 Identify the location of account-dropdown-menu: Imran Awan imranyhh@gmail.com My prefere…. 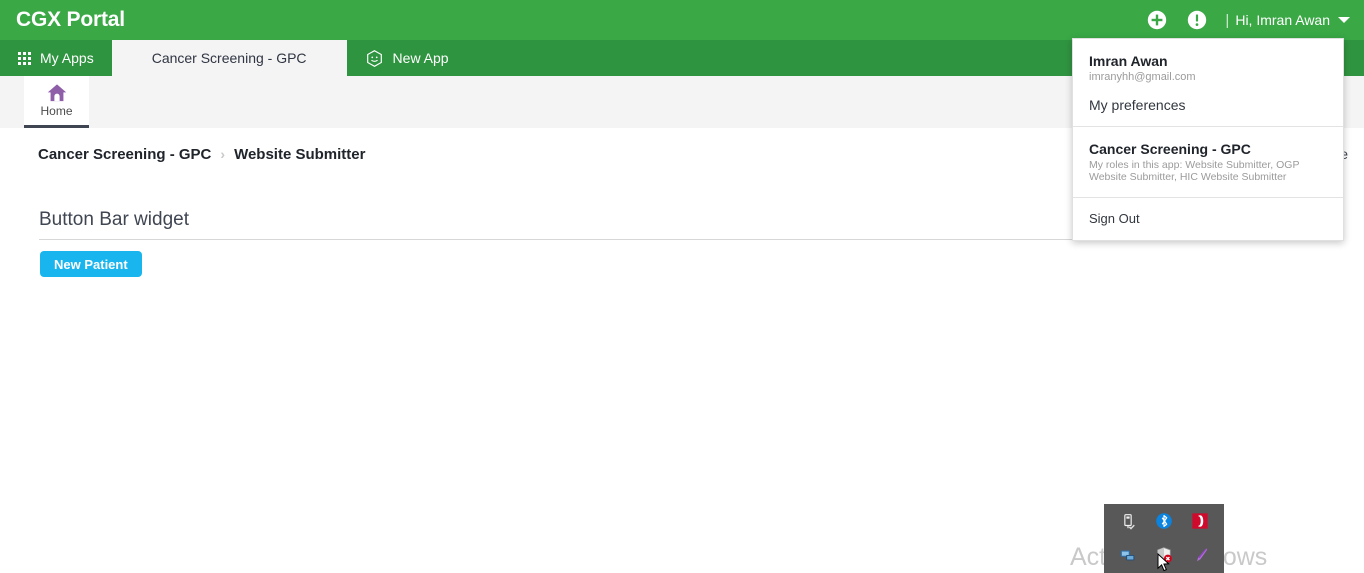
(1208, 139).